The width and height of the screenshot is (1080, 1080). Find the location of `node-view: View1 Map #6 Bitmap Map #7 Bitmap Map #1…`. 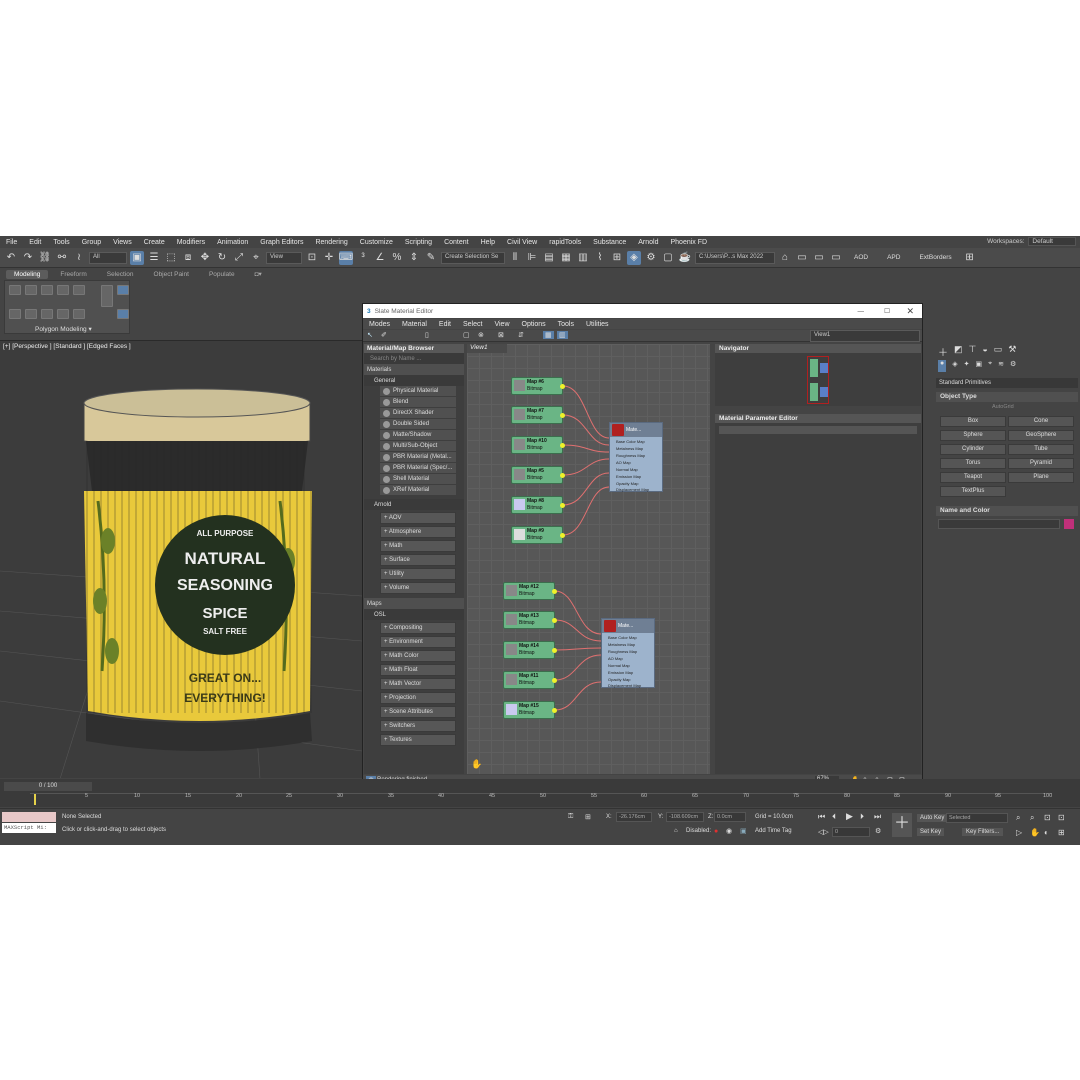

node-view: View1 Map #6 Bitmap Map #7 Bitmap Map #1… is located at coordinates (588, 559).